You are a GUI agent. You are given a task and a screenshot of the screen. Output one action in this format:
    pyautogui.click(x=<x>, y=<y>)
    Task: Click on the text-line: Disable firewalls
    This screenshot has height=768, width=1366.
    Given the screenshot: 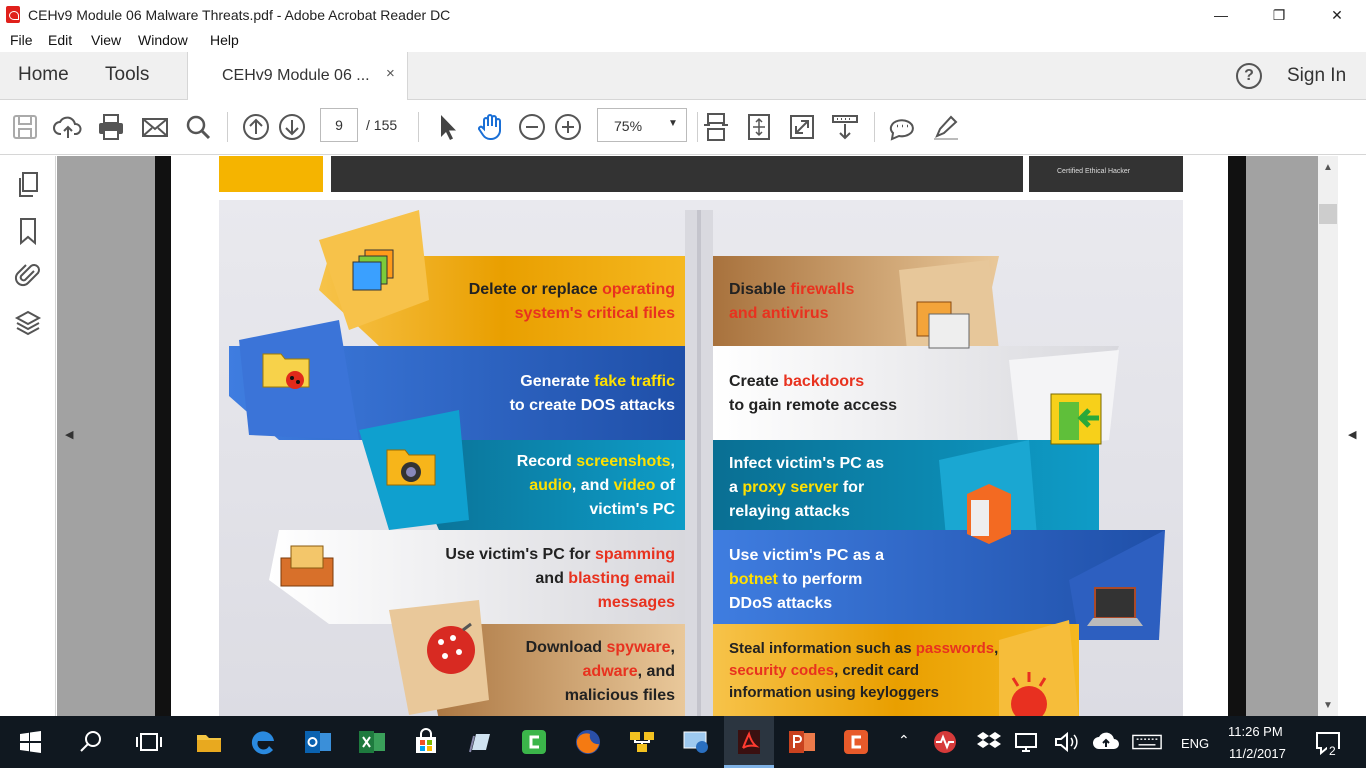 What is the action you would take?
    pyautogui.click(x=879, y=290)
    